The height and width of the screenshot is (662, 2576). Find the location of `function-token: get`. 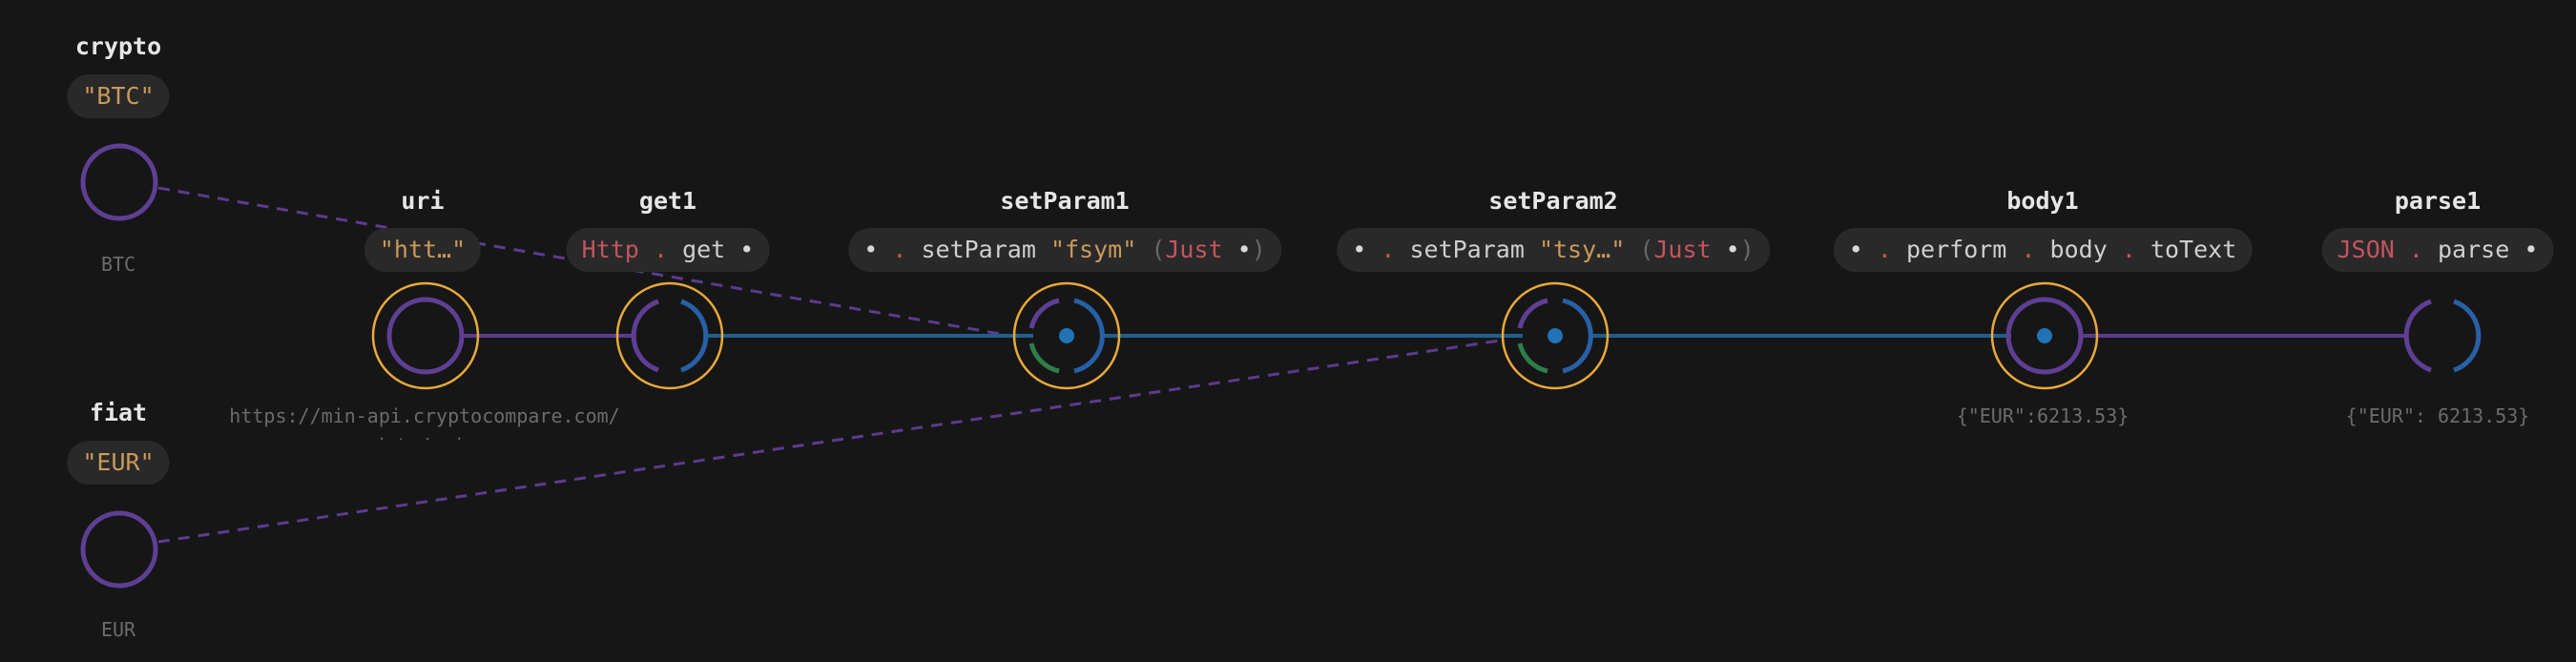

function-token: get is located at coordinates (704, 249).